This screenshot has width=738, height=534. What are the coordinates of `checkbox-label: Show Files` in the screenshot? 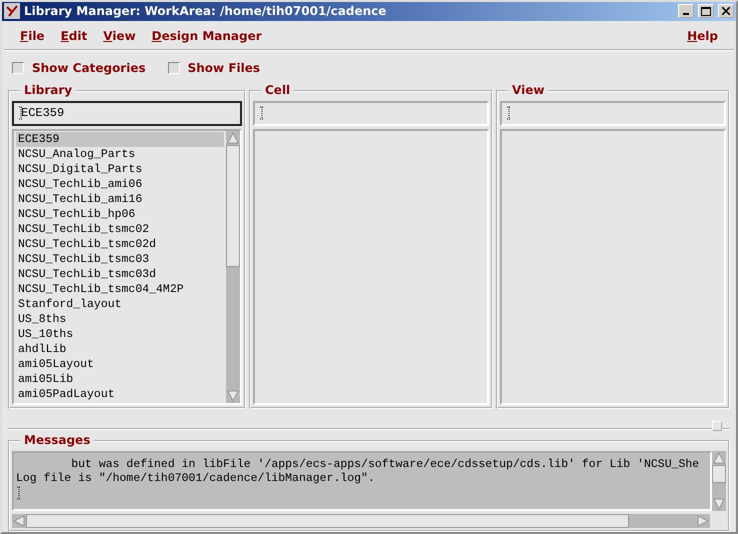 It's located at (224, 67).